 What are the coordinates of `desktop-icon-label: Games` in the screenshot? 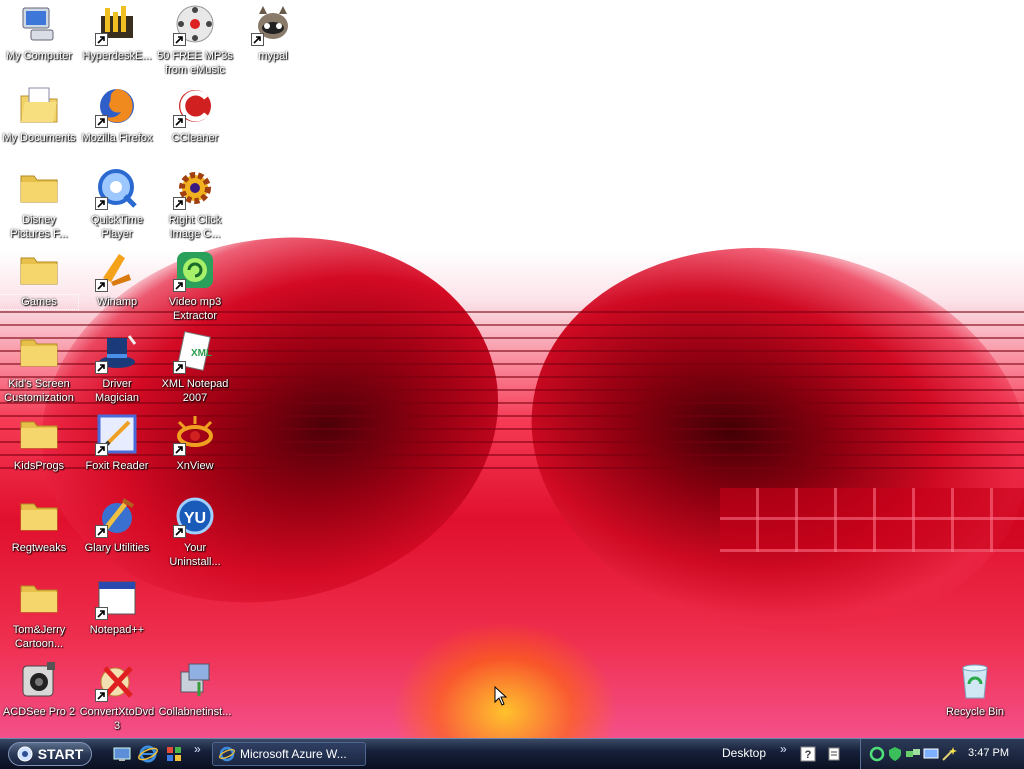 It's located at (39, 302).